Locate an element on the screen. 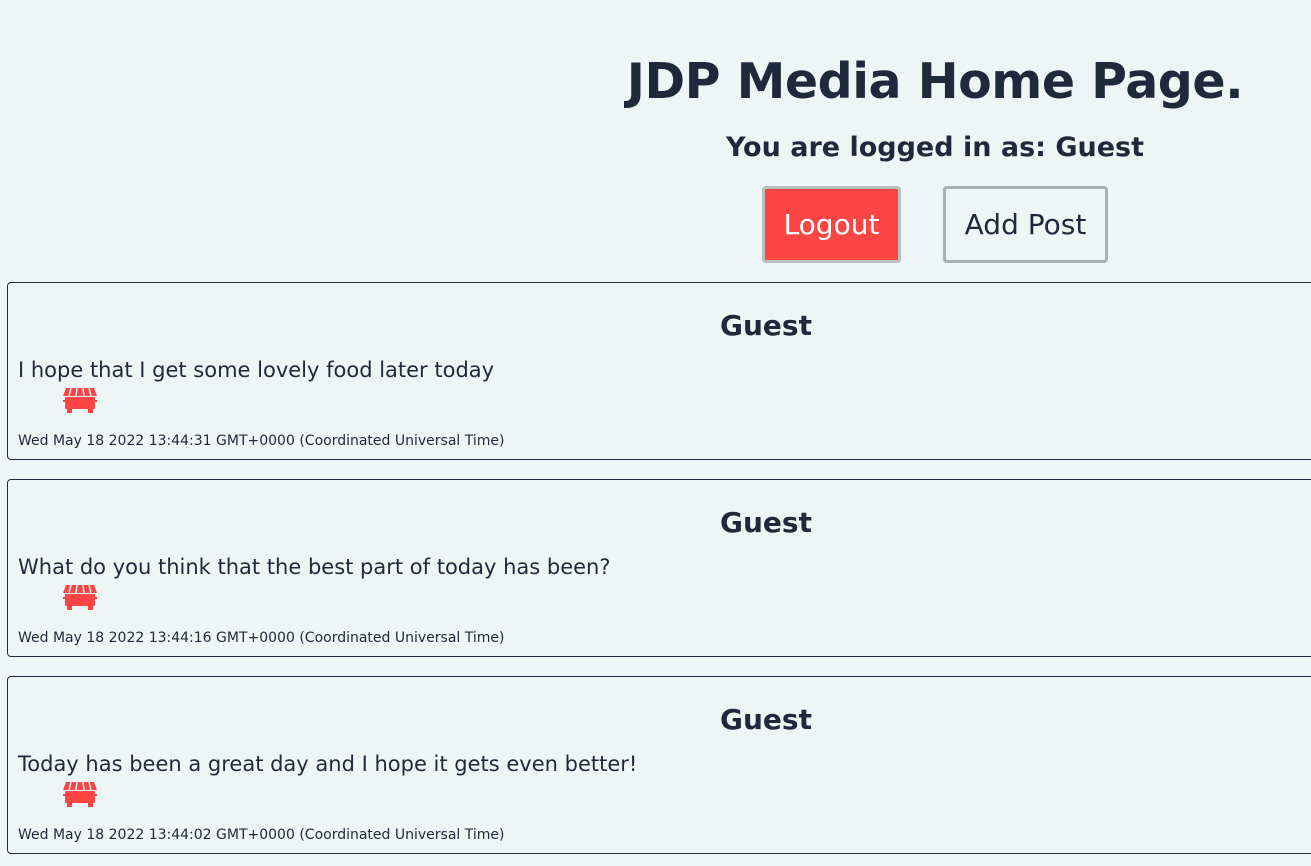 The image size is (1311, 866). logout-button: Logout is located at coordinates (831, 224).